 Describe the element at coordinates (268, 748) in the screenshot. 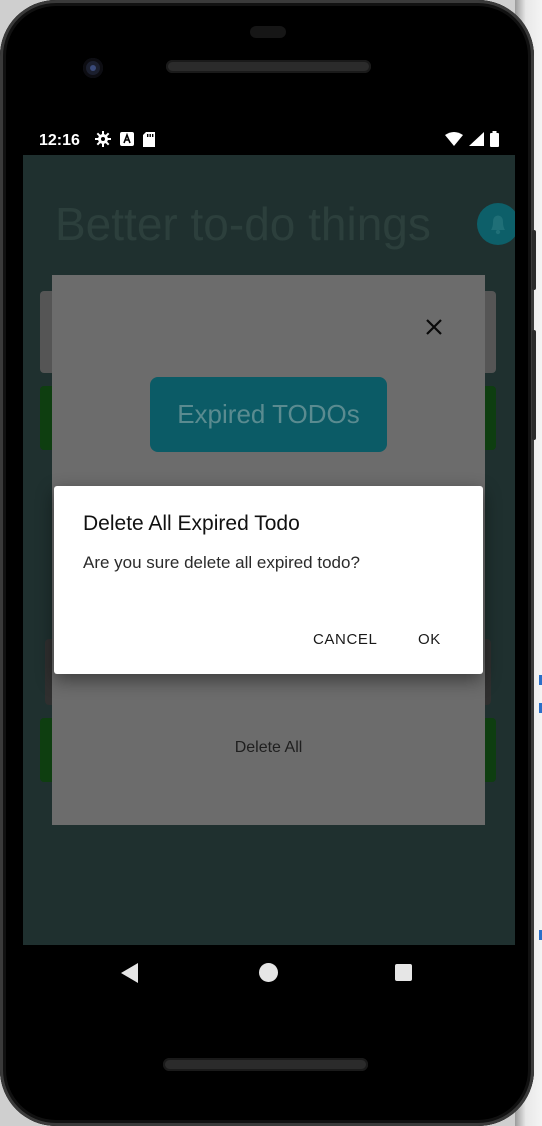

I see `delete-all-button: Delete All` at that location.